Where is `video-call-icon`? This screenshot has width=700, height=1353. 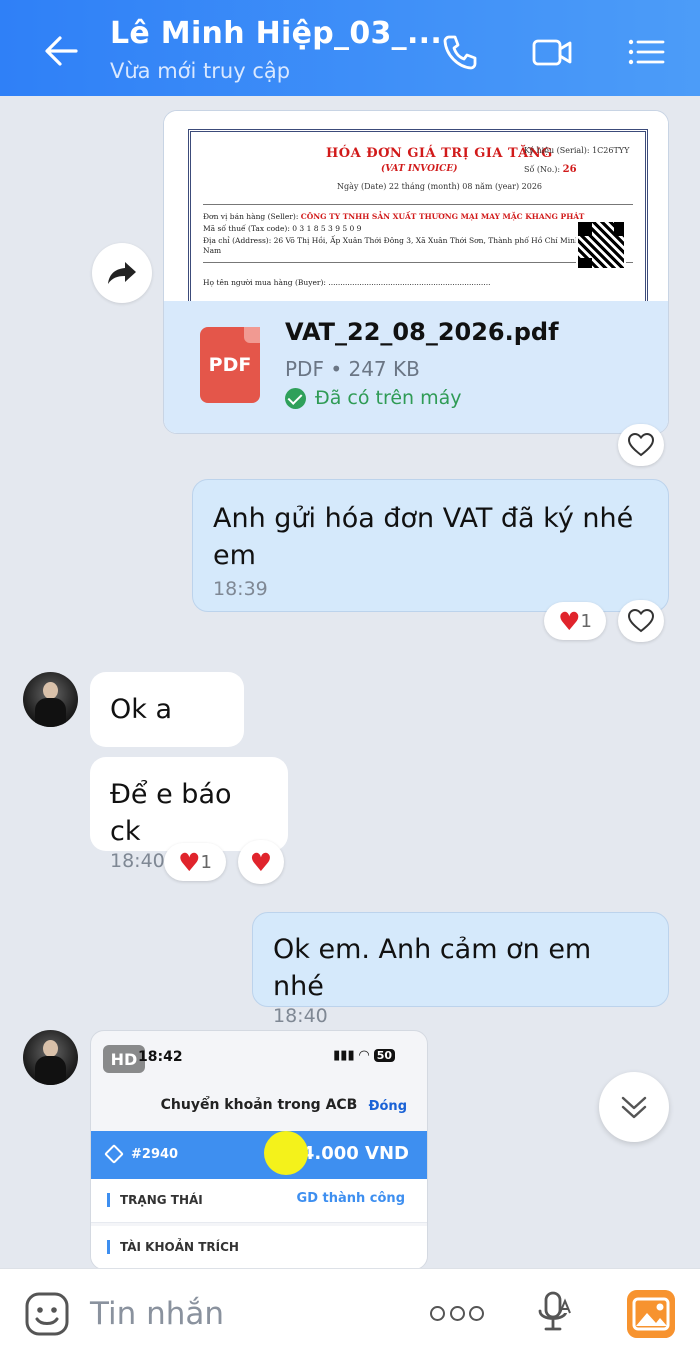 video-call-icon is located at coordinates (552, 52).